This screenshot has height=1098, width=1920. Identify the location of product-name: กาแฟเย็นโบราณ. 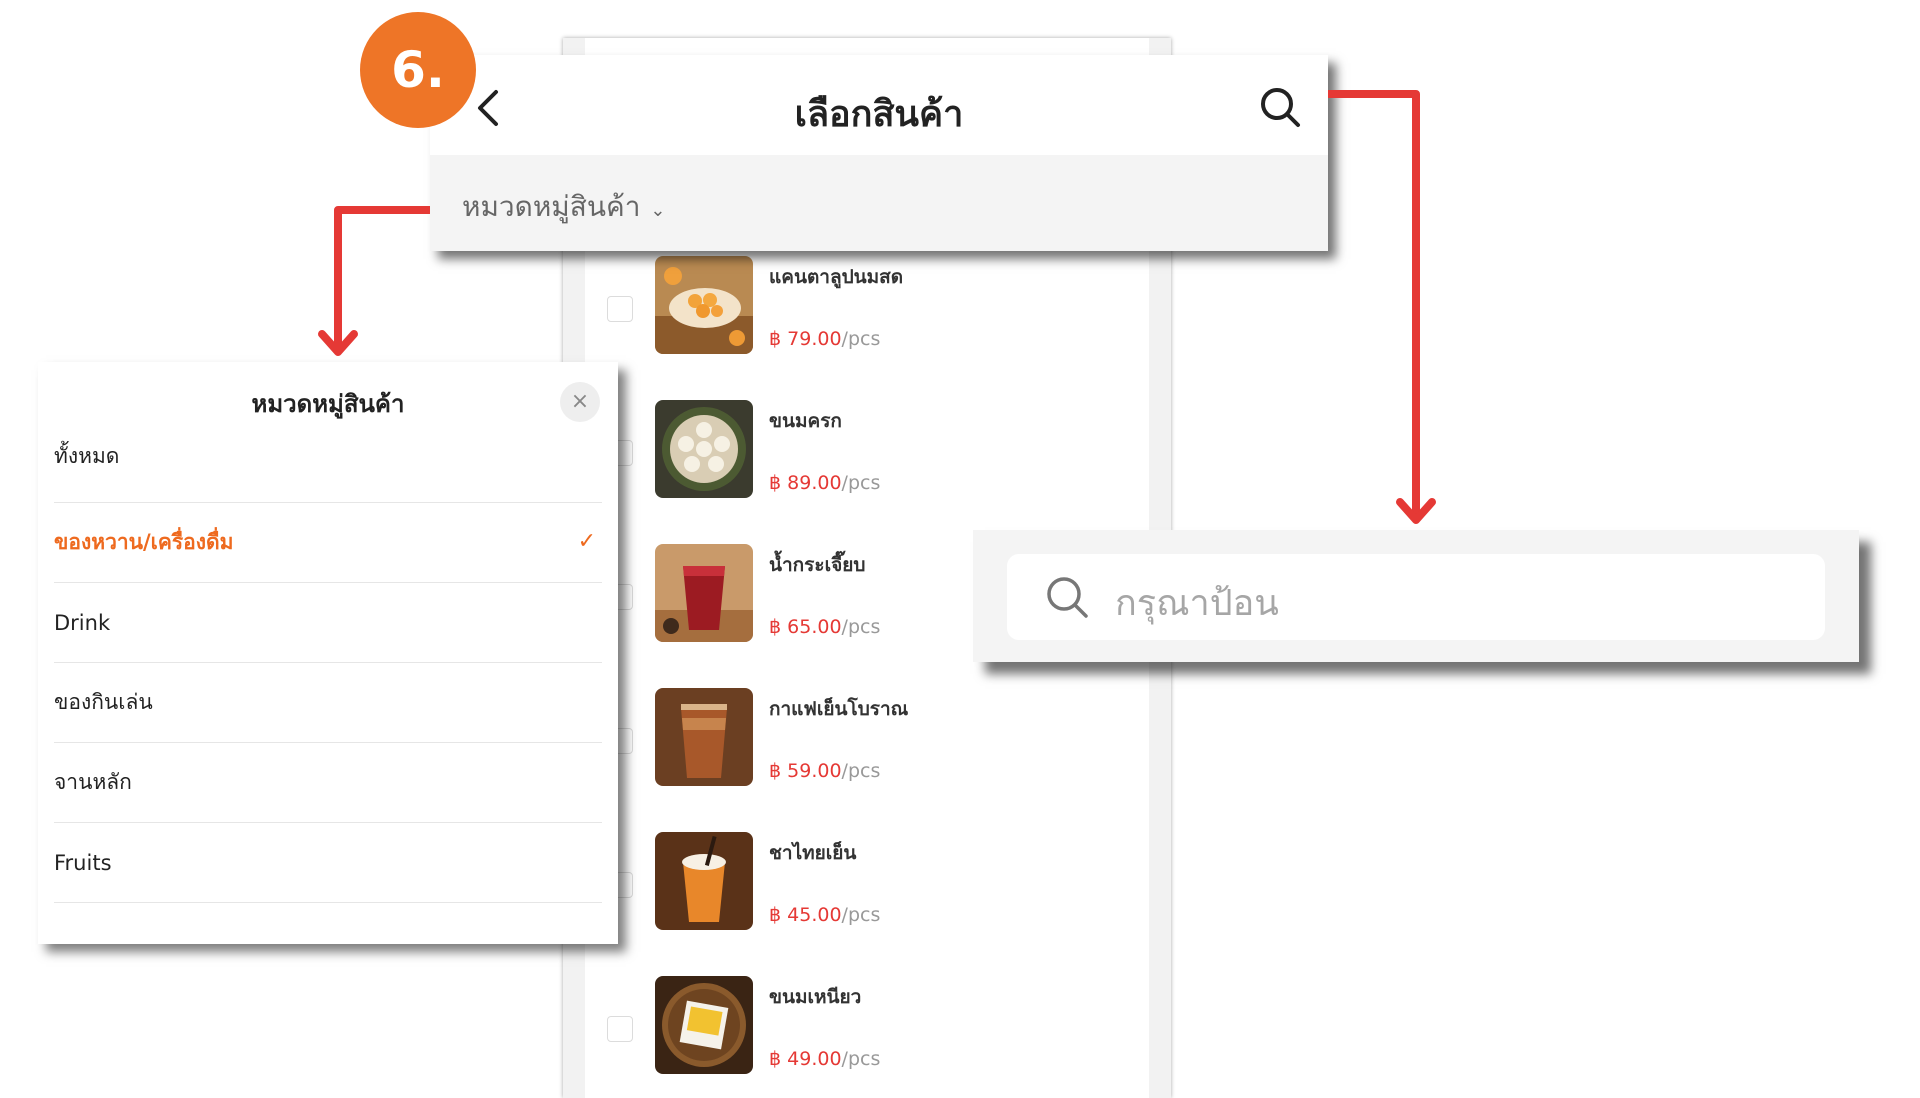
(839, 709).